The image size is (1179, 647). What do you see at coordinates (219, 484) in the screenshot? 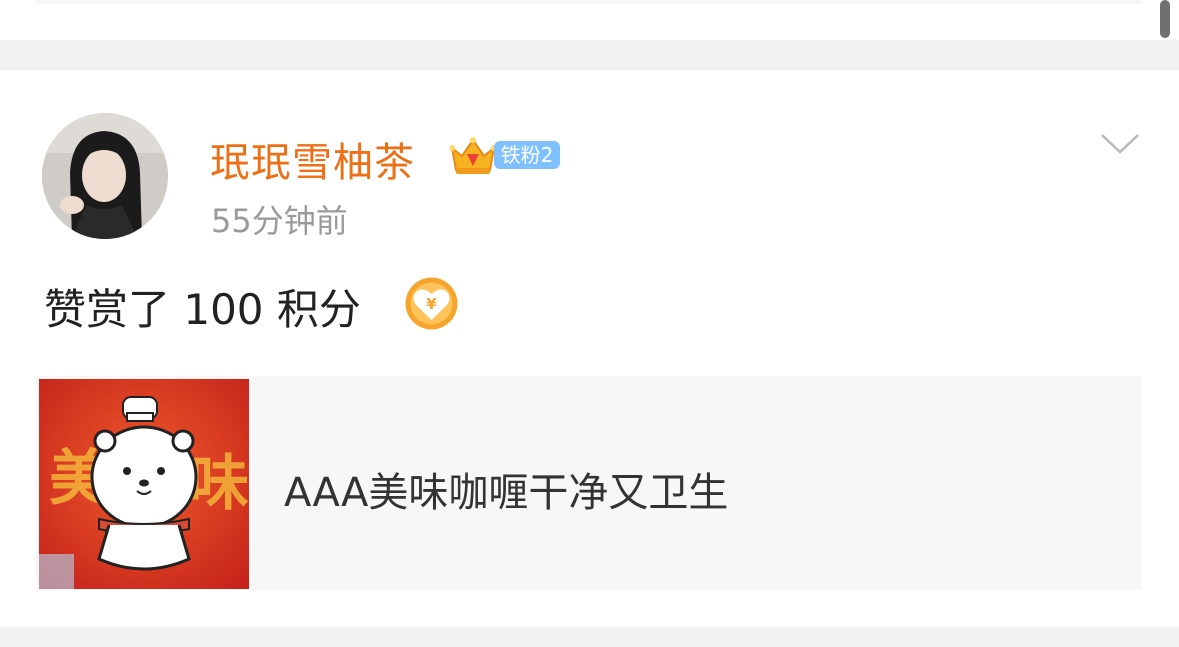
I see `thumb-text-right: 味` at bounding box center [219, 484].